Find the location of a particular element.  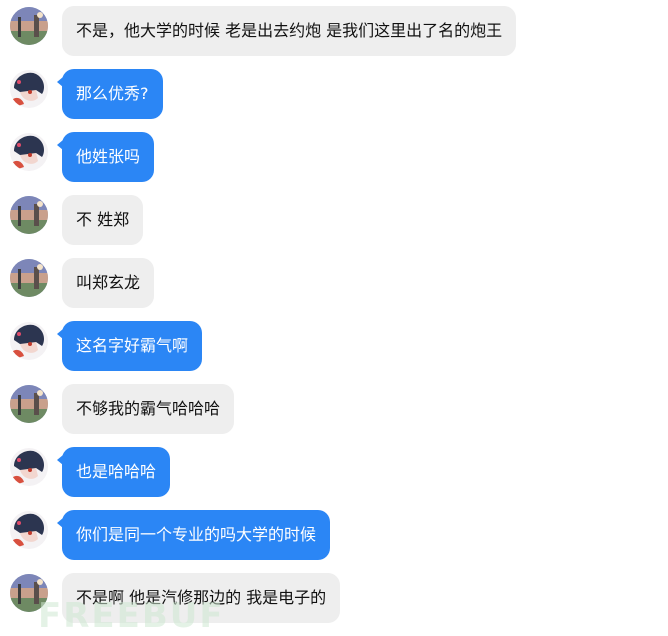

message-row: 不 姓郑 is located at coordinates (334, 221).